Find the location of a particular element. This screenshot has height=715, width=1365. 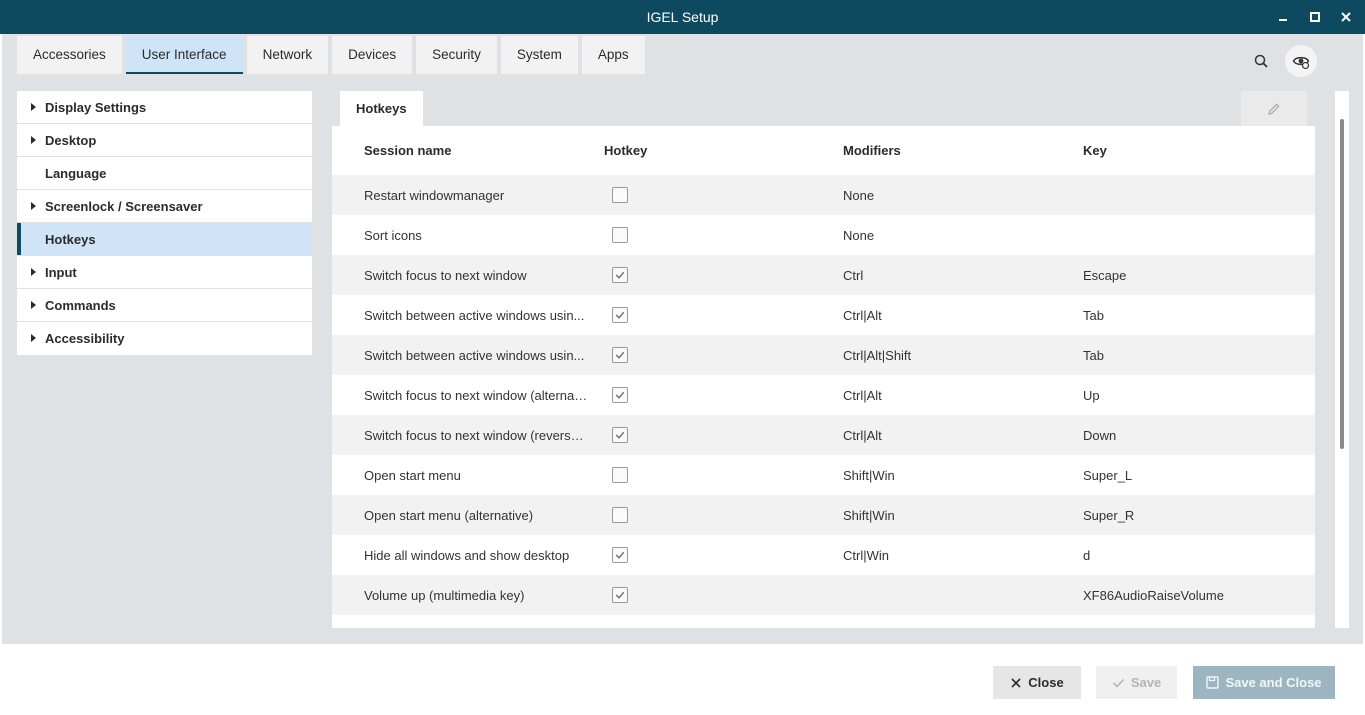

modifiers-cell: Ctrl|Win is located at coordinates (866, 555).